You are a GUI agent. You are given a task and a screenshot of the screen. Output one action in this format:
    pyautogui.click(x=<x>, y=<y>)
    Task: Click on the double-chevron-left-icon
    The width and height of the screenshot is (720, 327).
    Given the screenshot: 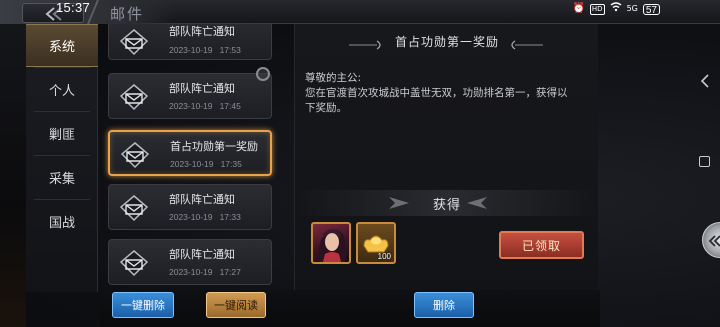 What is the action you would take?
    pyautogui.click(x=714, y=241)
    